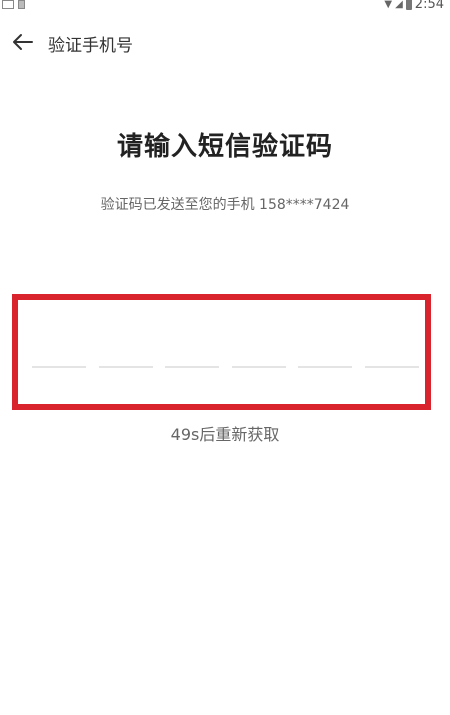  What do you see at coordinates (21, 4) in the screenshot?
I see `sim-notification-icon` at bounding box center [21, 4].